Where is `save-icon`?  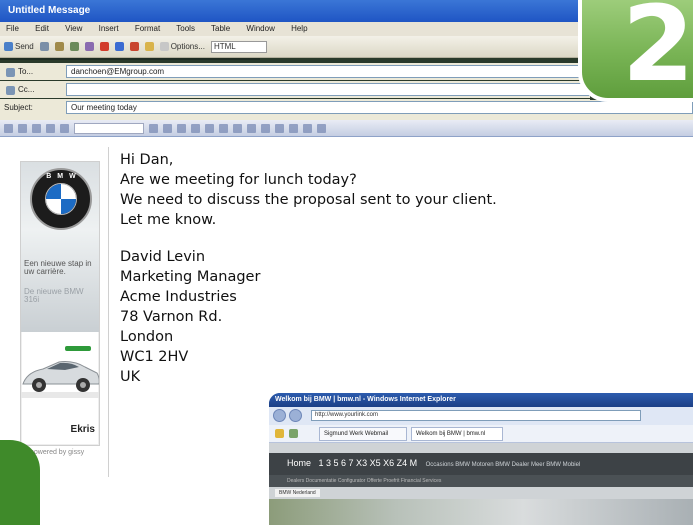
save-icon is located at coordinates (8, 128).